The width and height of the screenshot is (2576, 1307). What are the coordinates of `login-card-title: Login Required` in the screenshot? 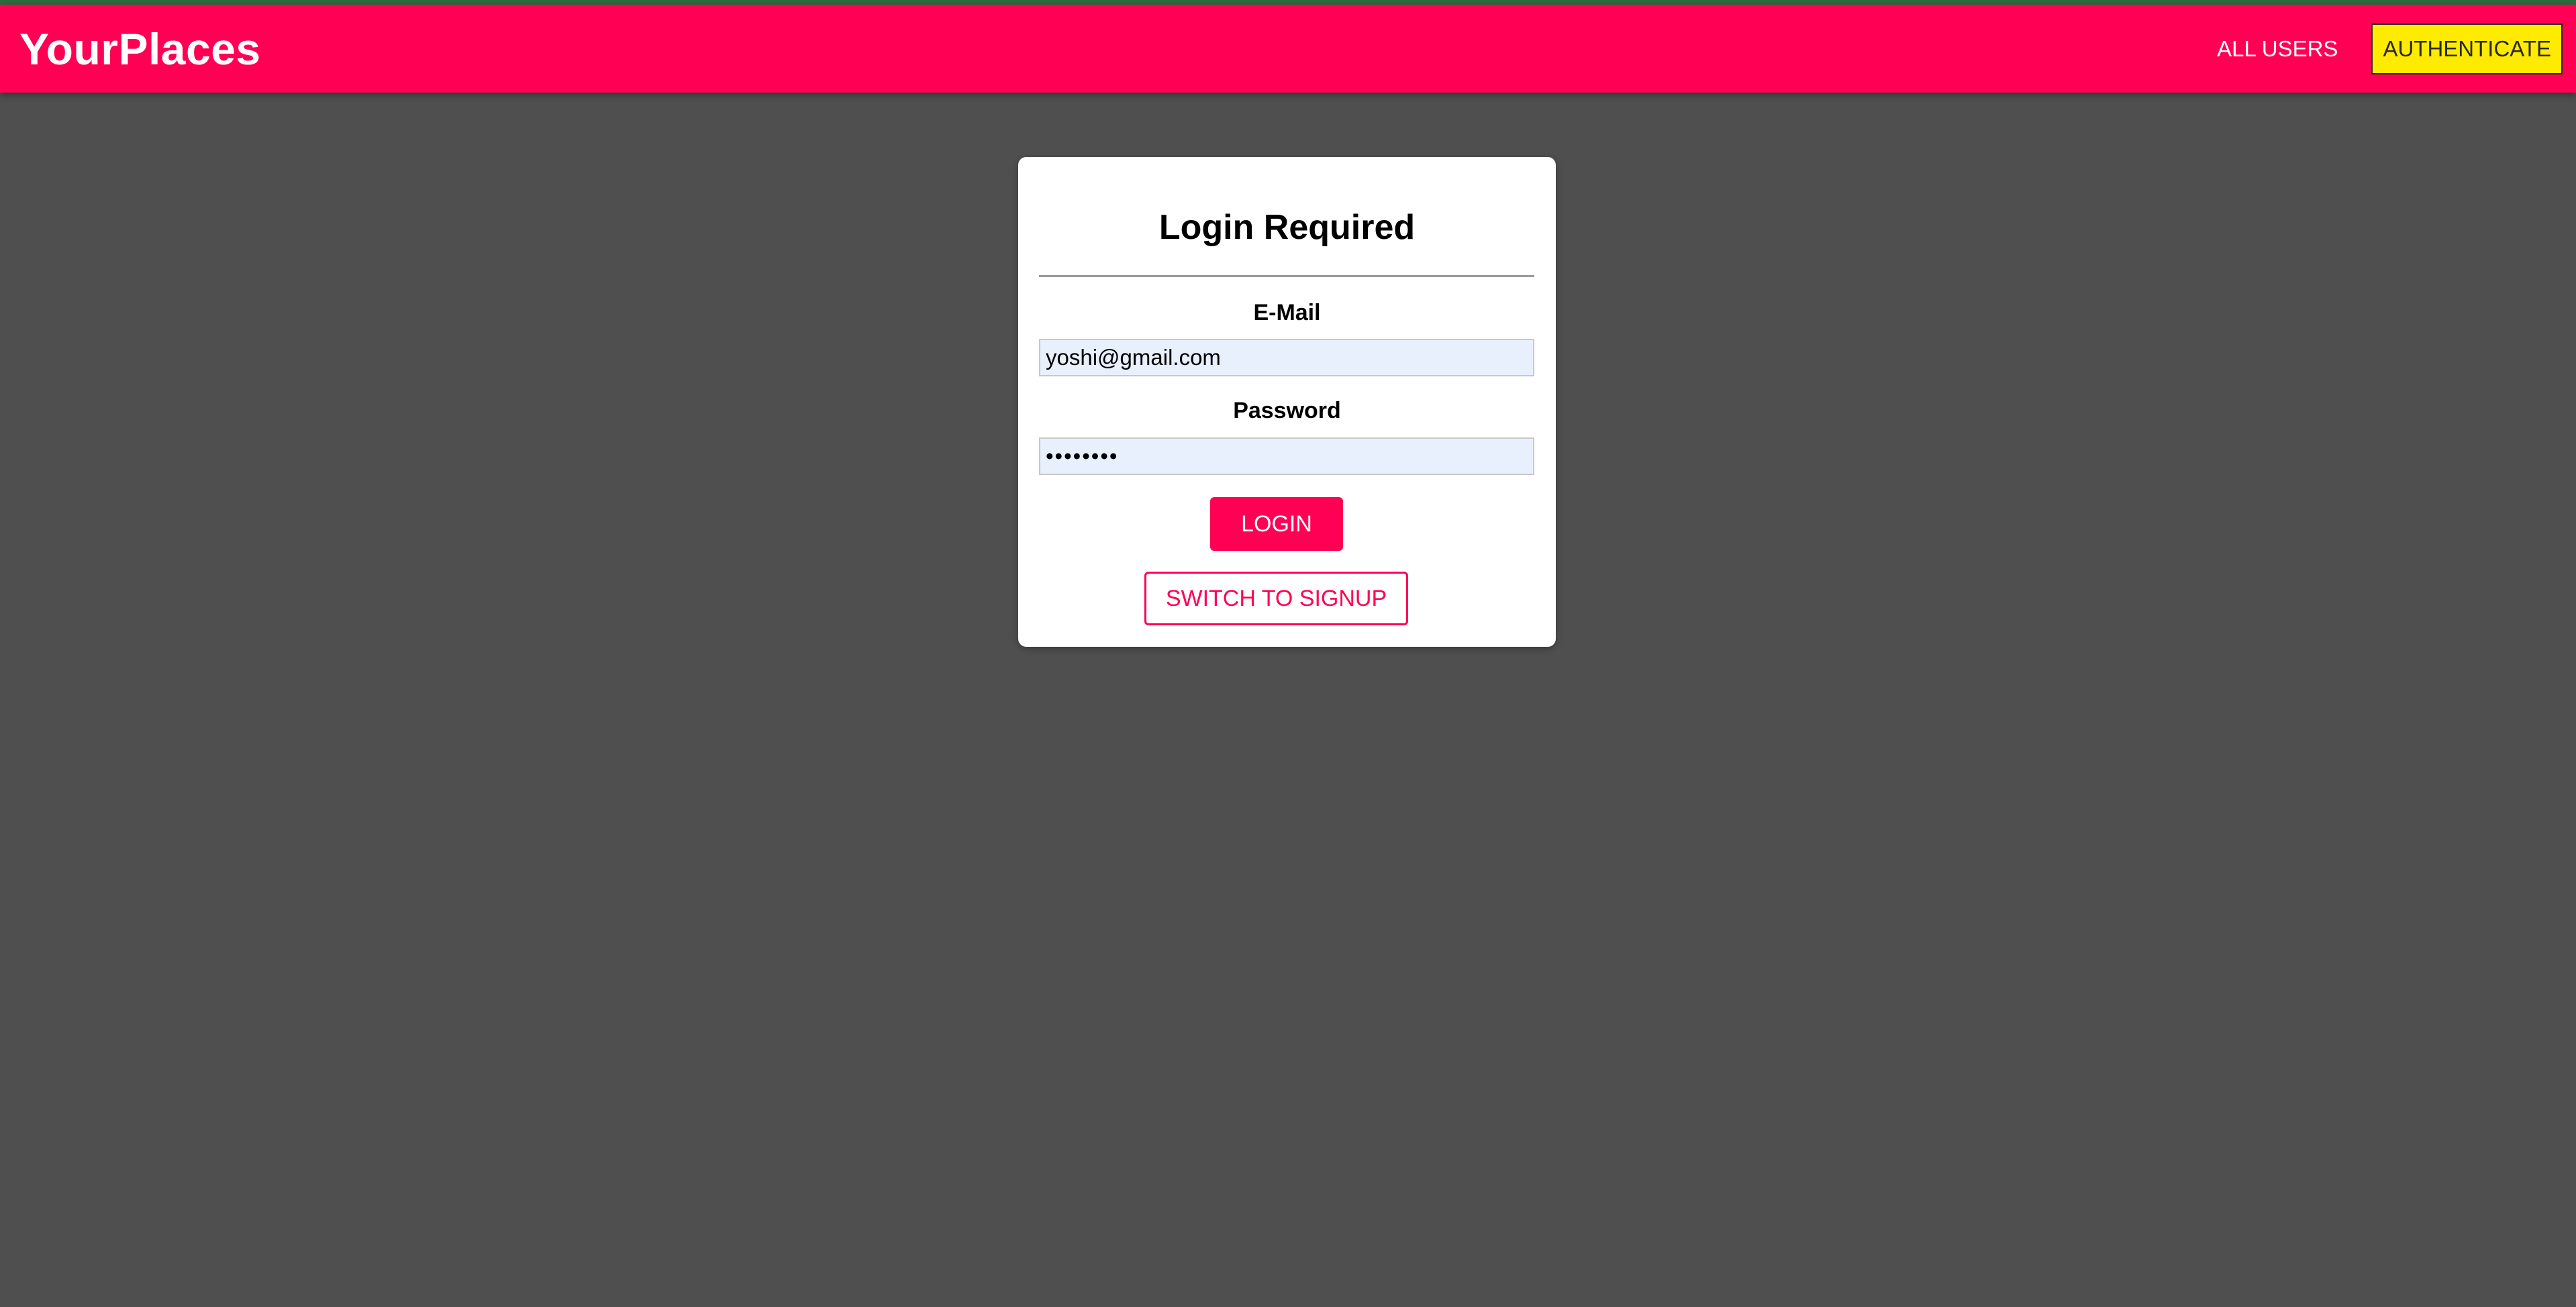 It's located at (1287, 227).